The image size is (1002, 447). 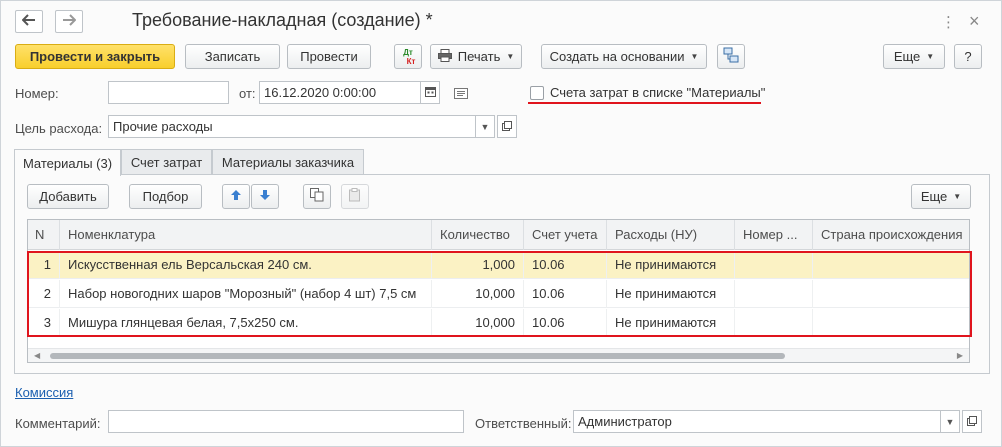 I want to click on number-label: Номер:, so click(x=37, y=93).